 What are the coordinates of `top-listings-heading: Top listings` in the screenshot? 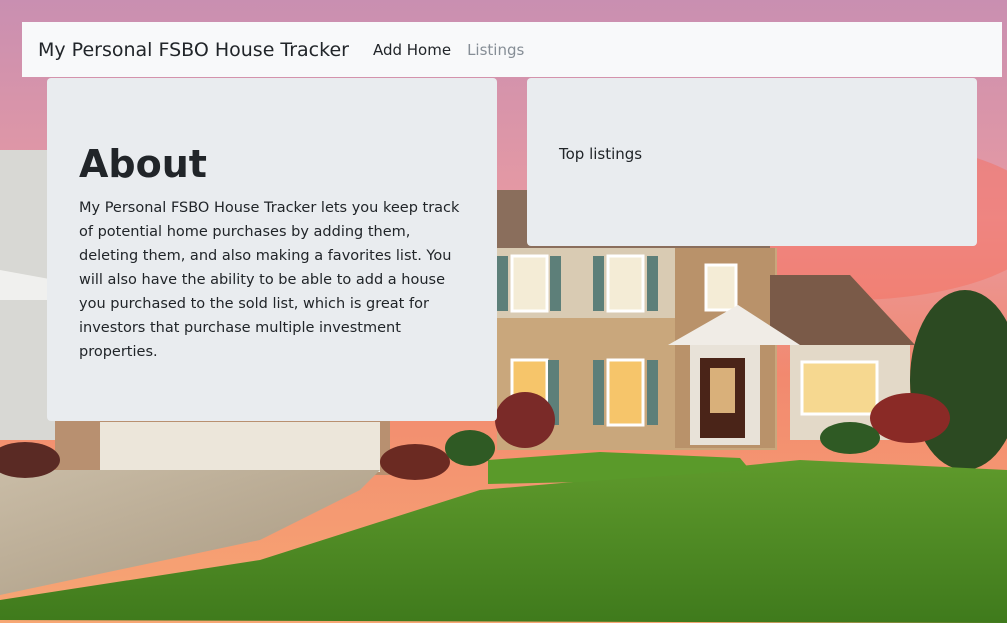 It's located at (601, 154).